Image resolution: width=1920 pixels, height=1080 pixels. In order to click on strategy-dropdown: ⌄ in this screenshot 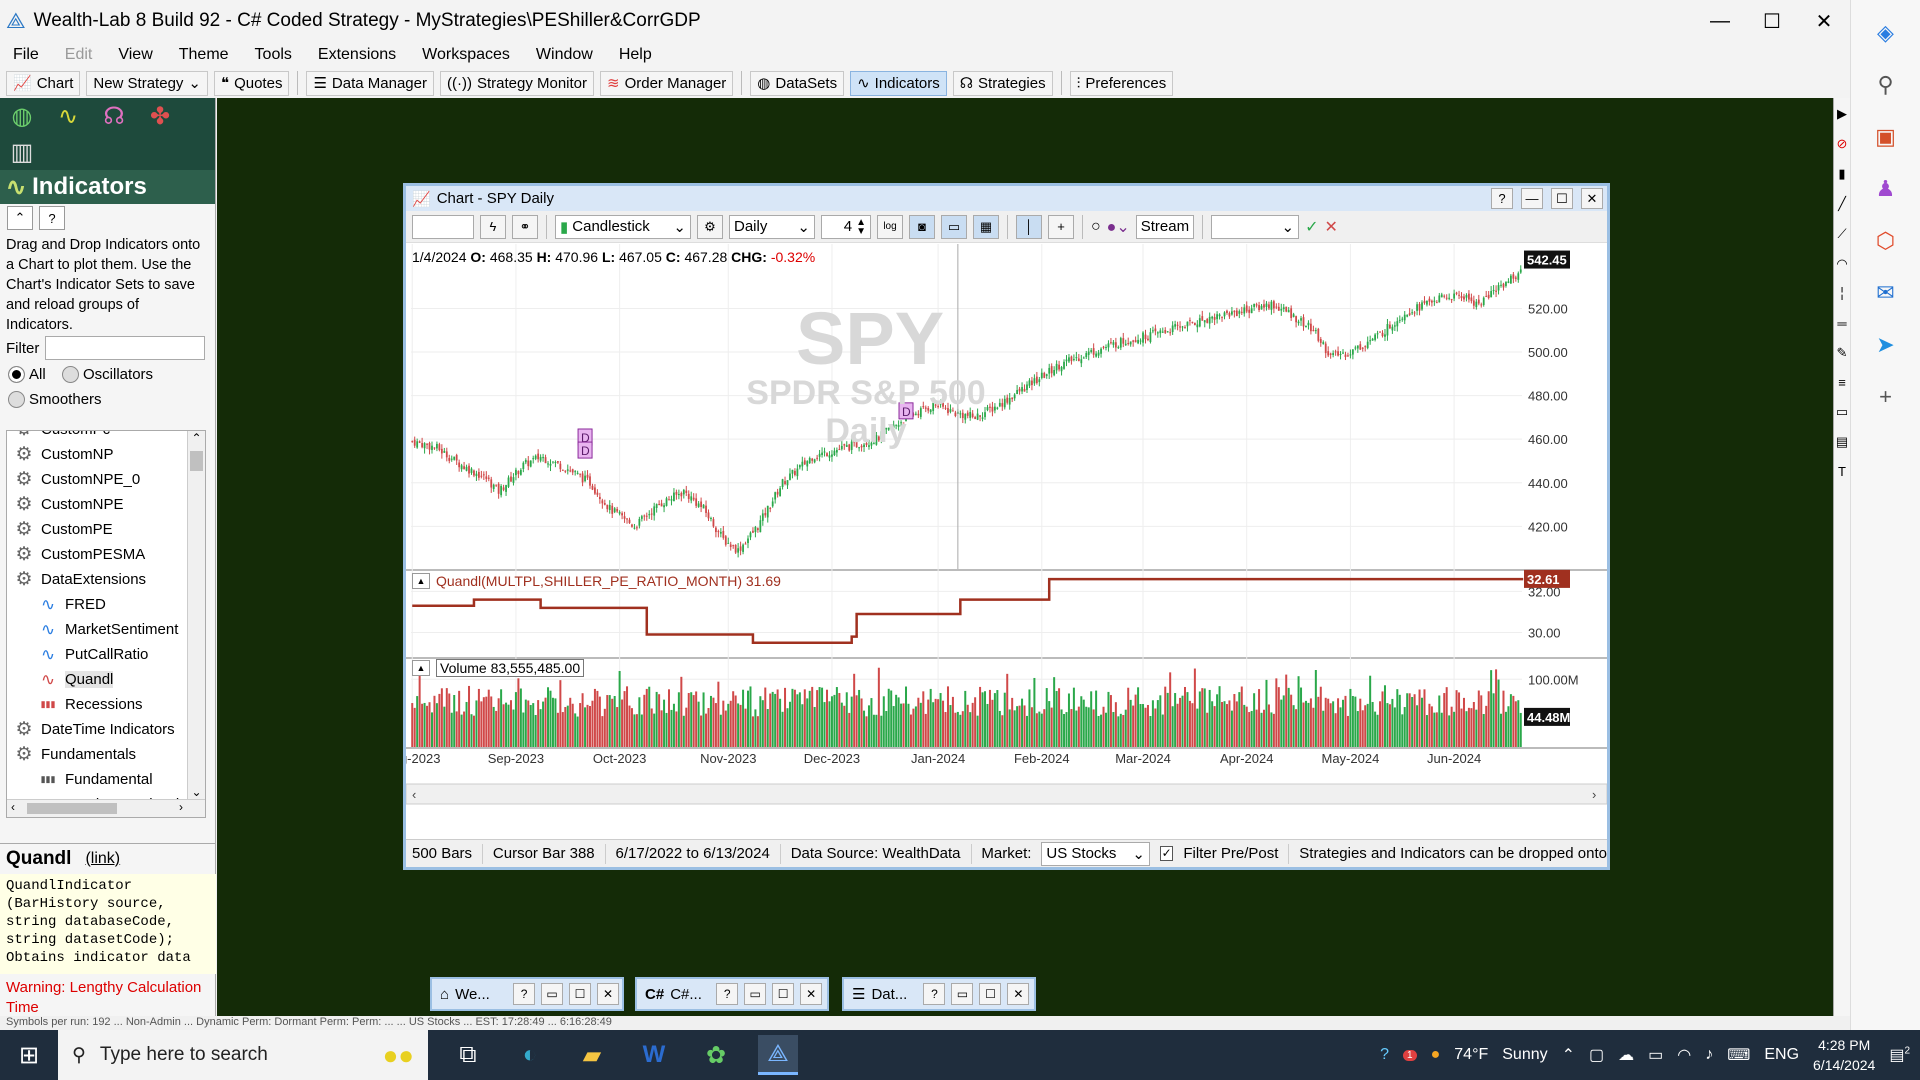, I will do `click(1255, 226)`.